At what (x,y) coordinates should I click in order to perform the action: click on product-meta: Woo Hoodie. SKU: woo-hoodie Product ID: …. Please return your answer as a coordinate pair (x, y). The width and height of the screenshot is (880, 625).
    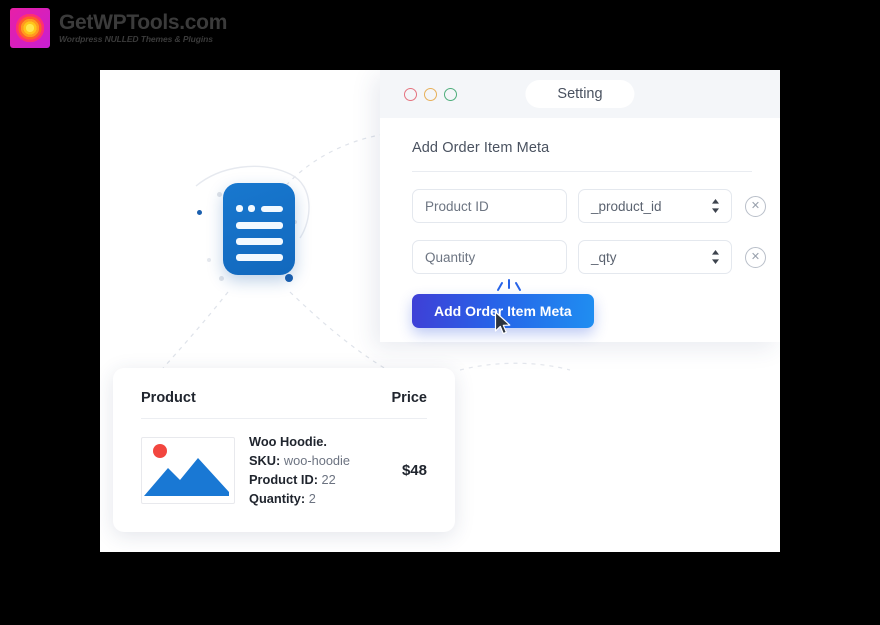
    Looking at the image, I should click on (325, 471).